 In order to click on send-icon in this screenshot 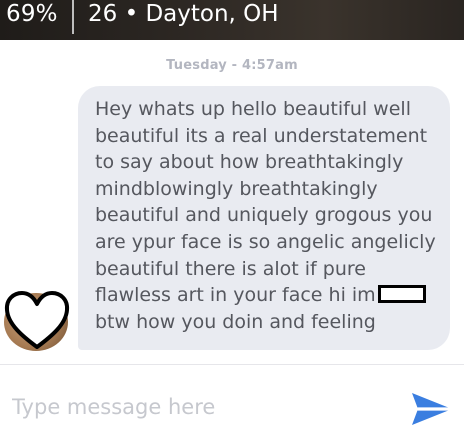, I will do `click(433, 409)`.